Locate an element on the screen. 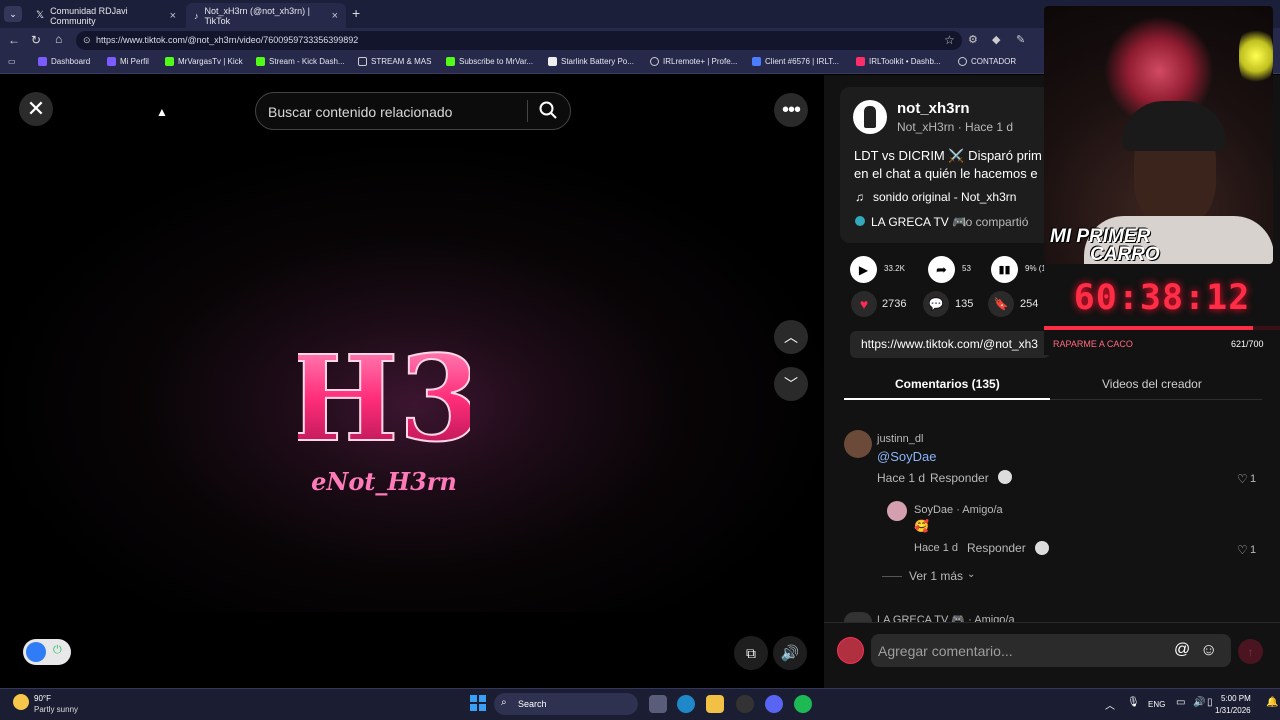 The image size is (1280, 720). close-viewer-button: ✕ is located at coordinates (36, 109).